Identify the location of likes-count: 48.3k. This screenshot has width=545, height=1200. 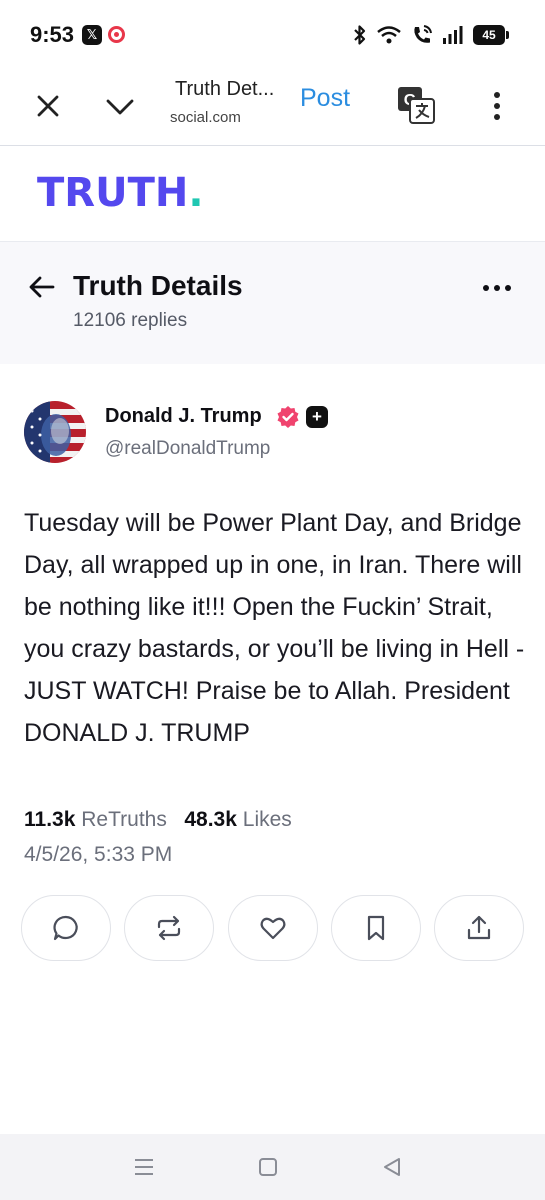
(210, 819).